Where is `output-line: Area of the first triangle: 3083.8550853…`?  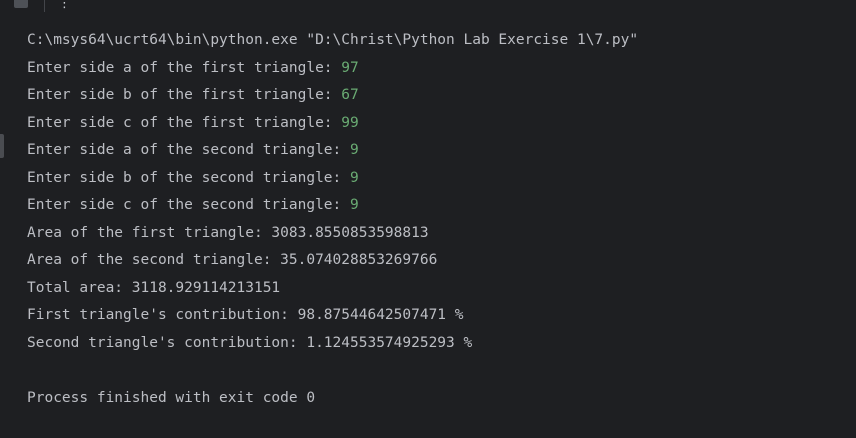
output-line: Area of the first triangle: 3083.8550853… is located at coordinates (228, 232).